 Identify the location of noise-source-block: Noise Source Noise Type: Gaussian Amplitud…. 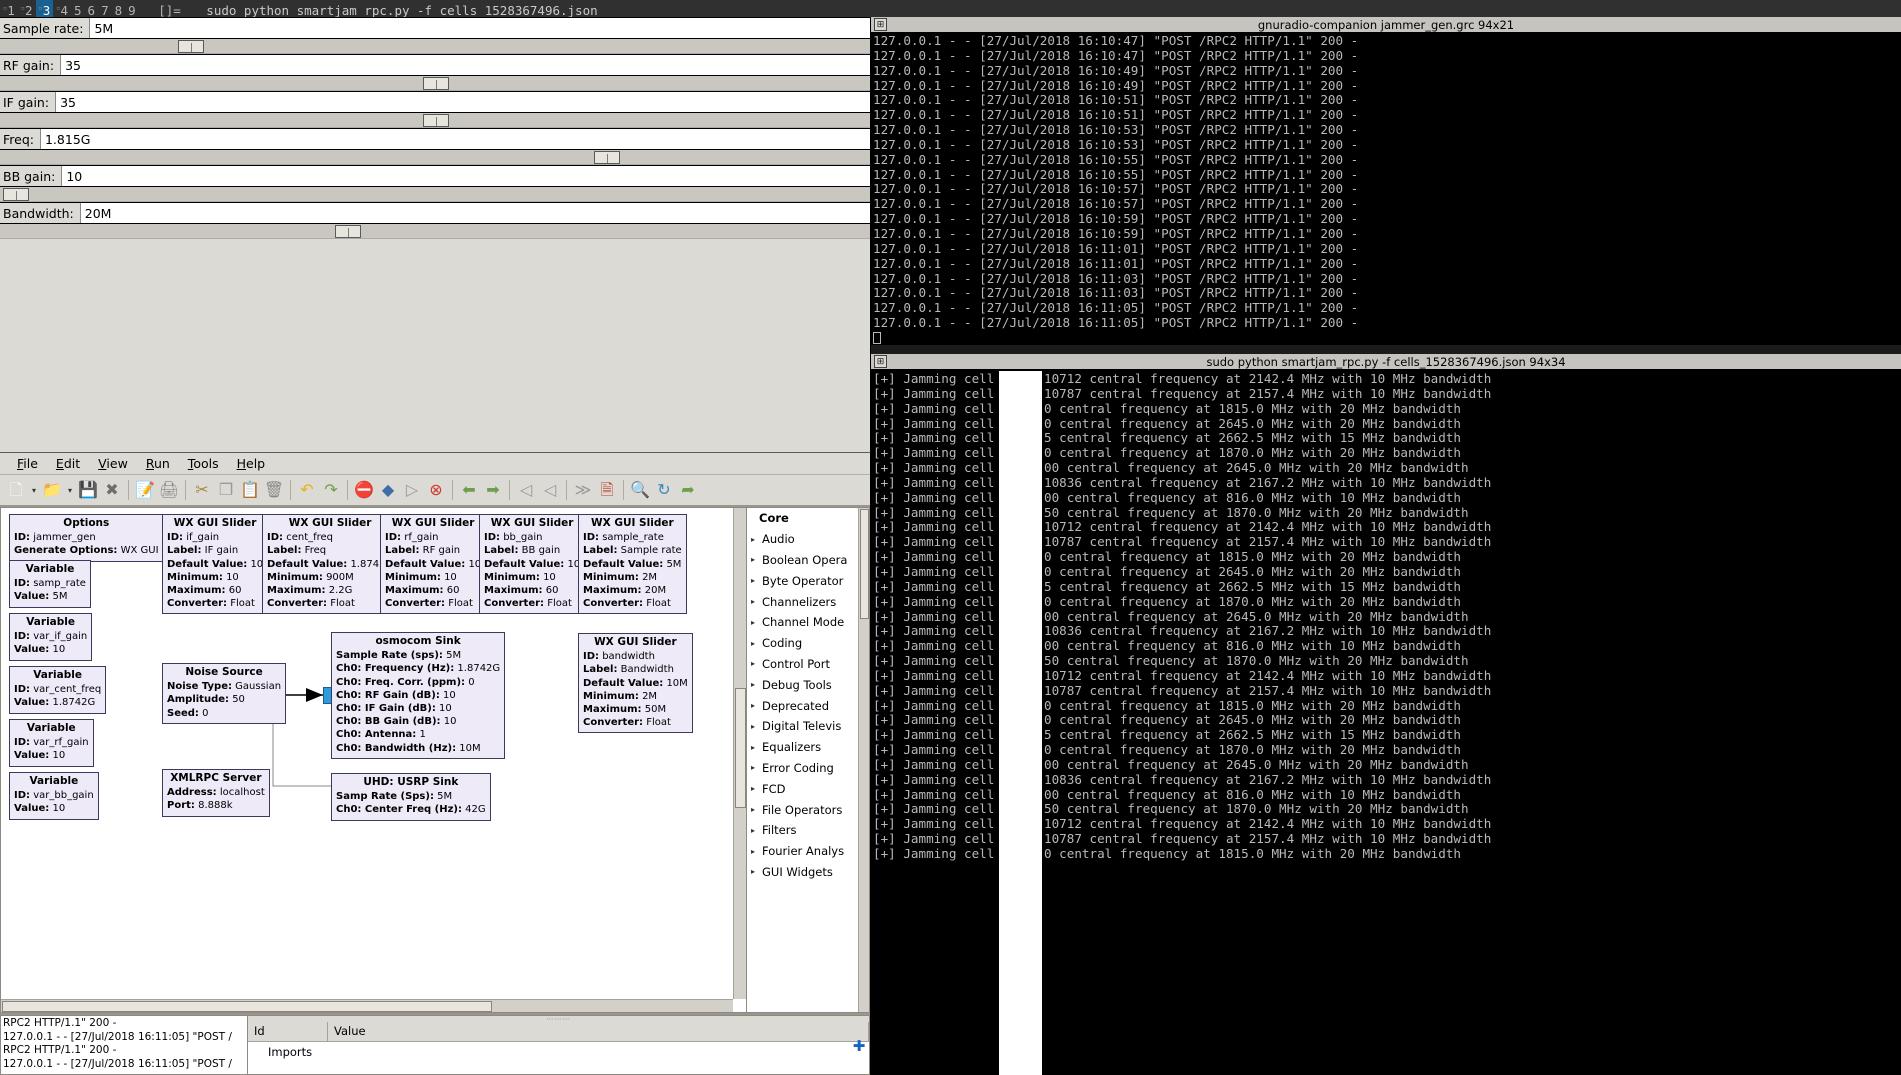
(224, 693).